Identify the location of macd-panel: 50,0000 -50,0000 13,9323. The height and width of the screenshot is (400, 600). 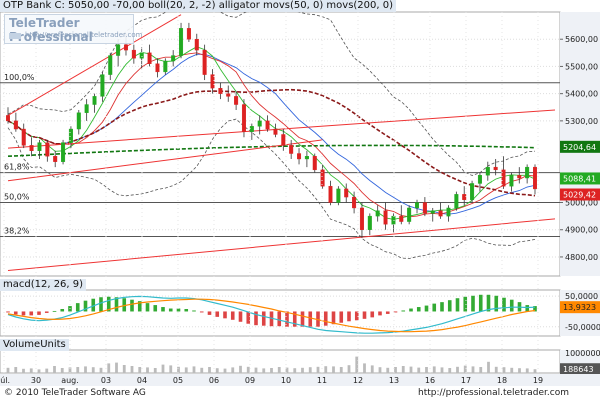
(300, 313).